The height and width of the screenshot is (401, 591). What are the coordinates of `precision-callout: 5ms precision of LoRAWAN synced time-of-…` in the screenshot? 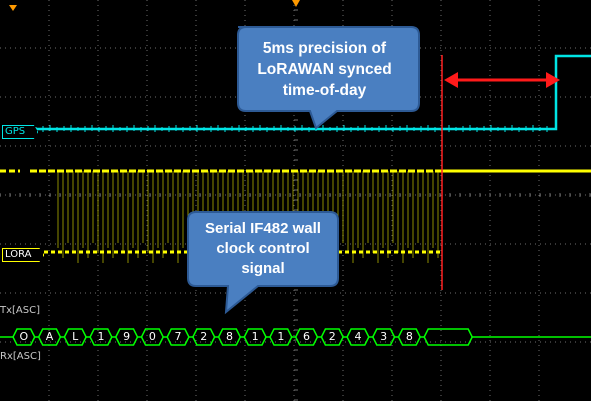 It's located at (324, 69).